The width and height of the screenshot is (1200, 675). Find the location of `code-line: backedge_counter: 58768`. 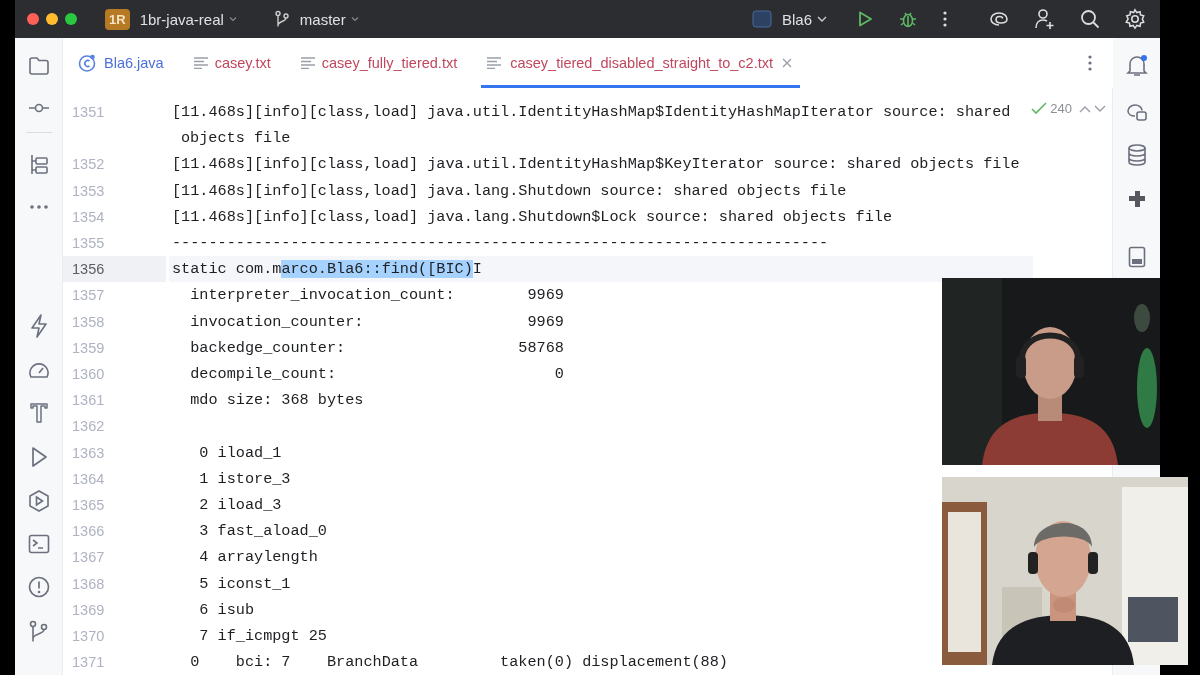

code-line: backedge_counter: 58768 is located at coordinates (377, 348).